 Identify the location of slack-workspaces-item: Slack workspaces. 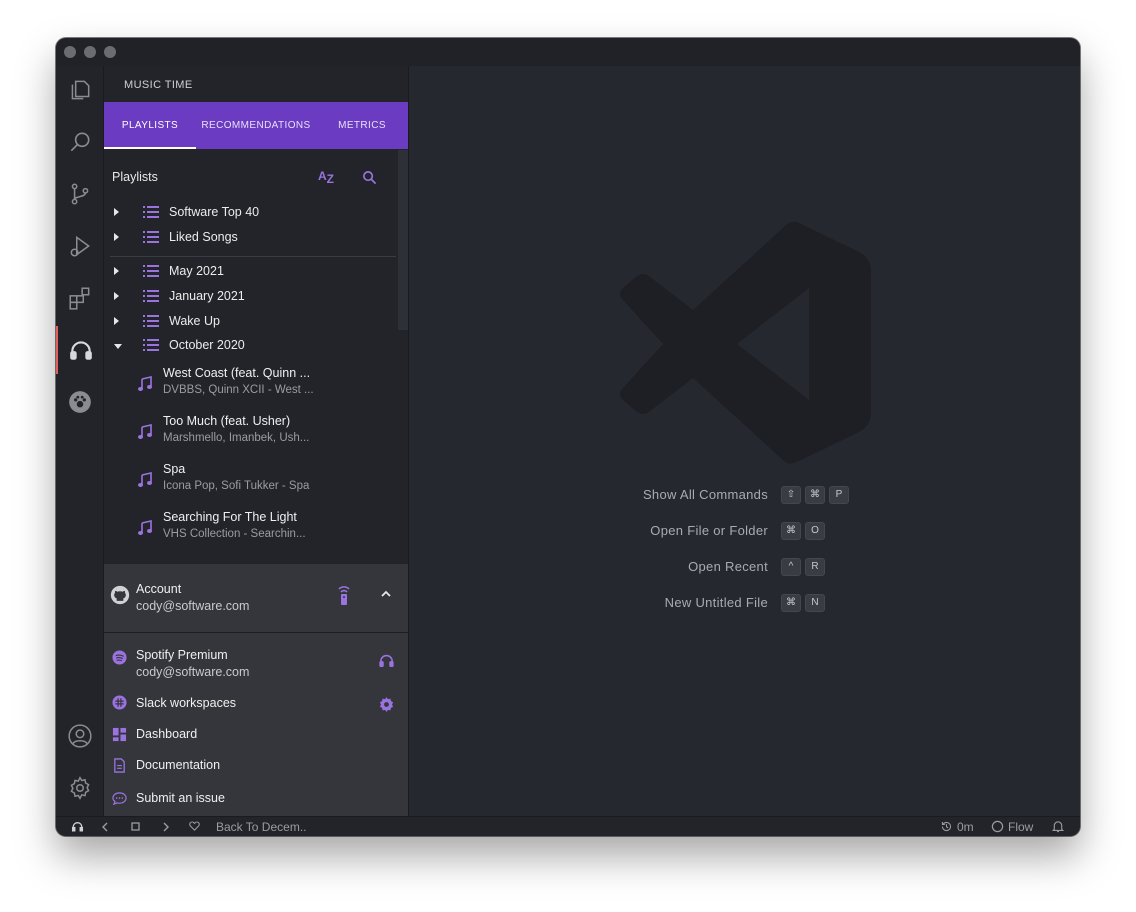
(256, 704).